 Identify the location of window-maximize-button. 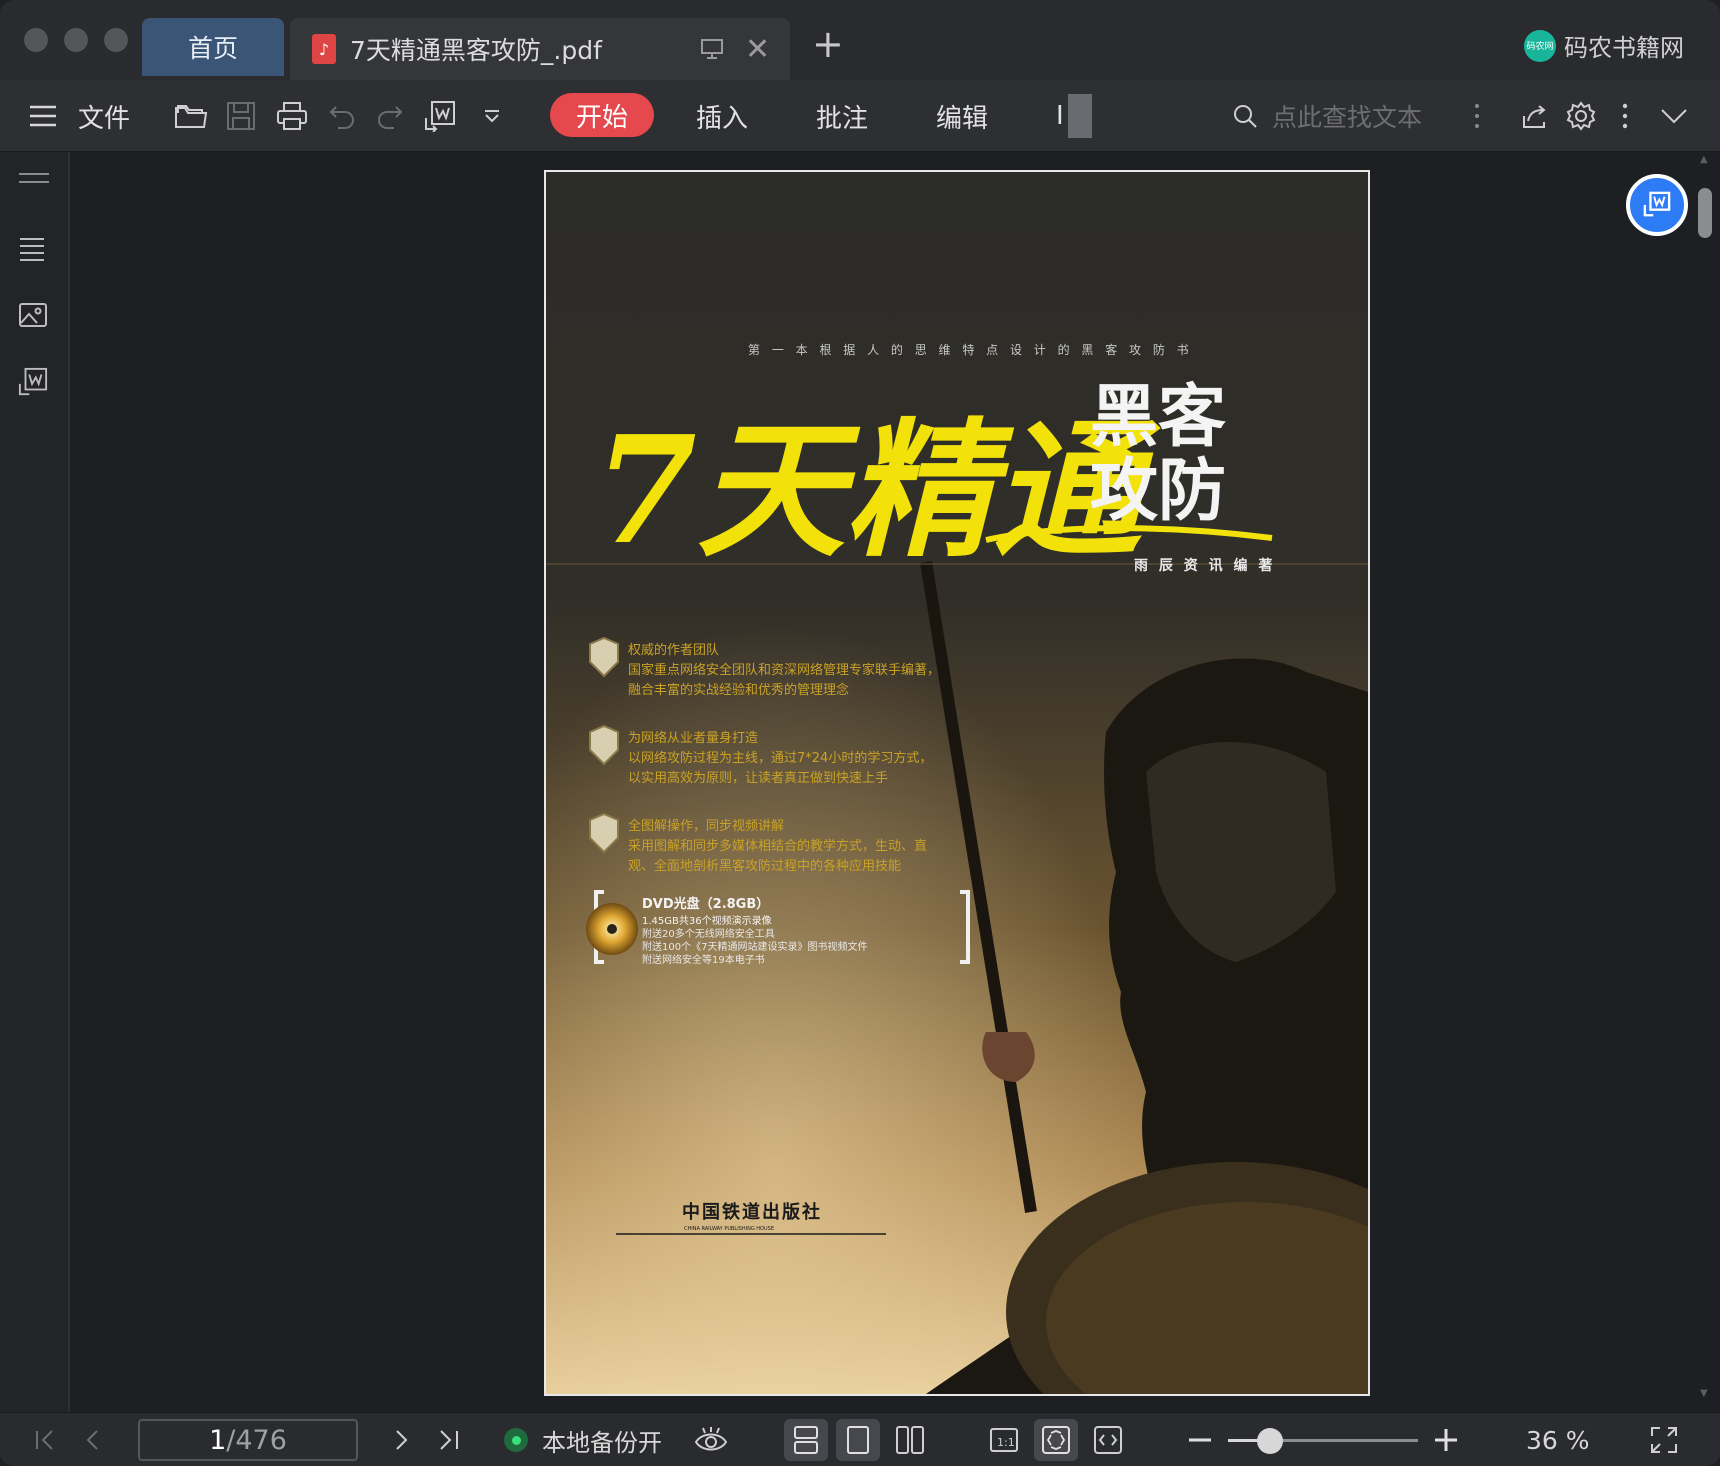
(116, 40).